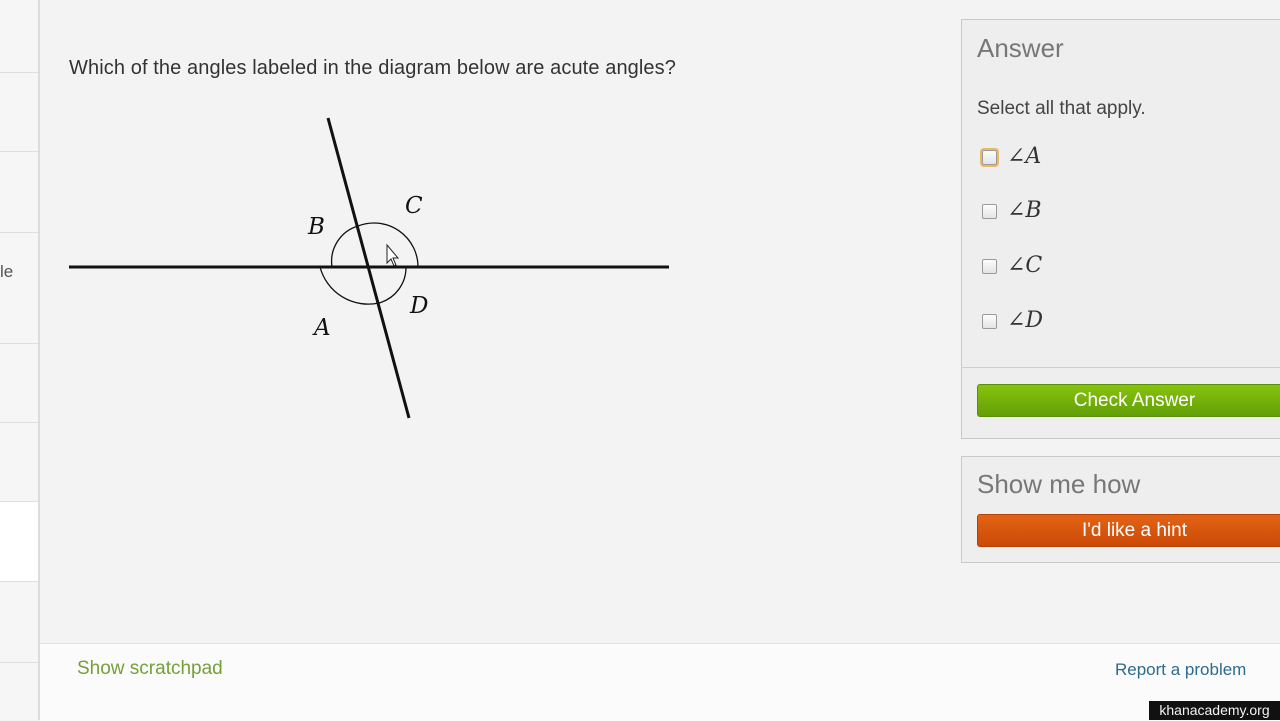 Image resolution: width=1280 pixels, height=721 pixels. I want to click on report-problem-link: Report a problem, so click(1180, 670).